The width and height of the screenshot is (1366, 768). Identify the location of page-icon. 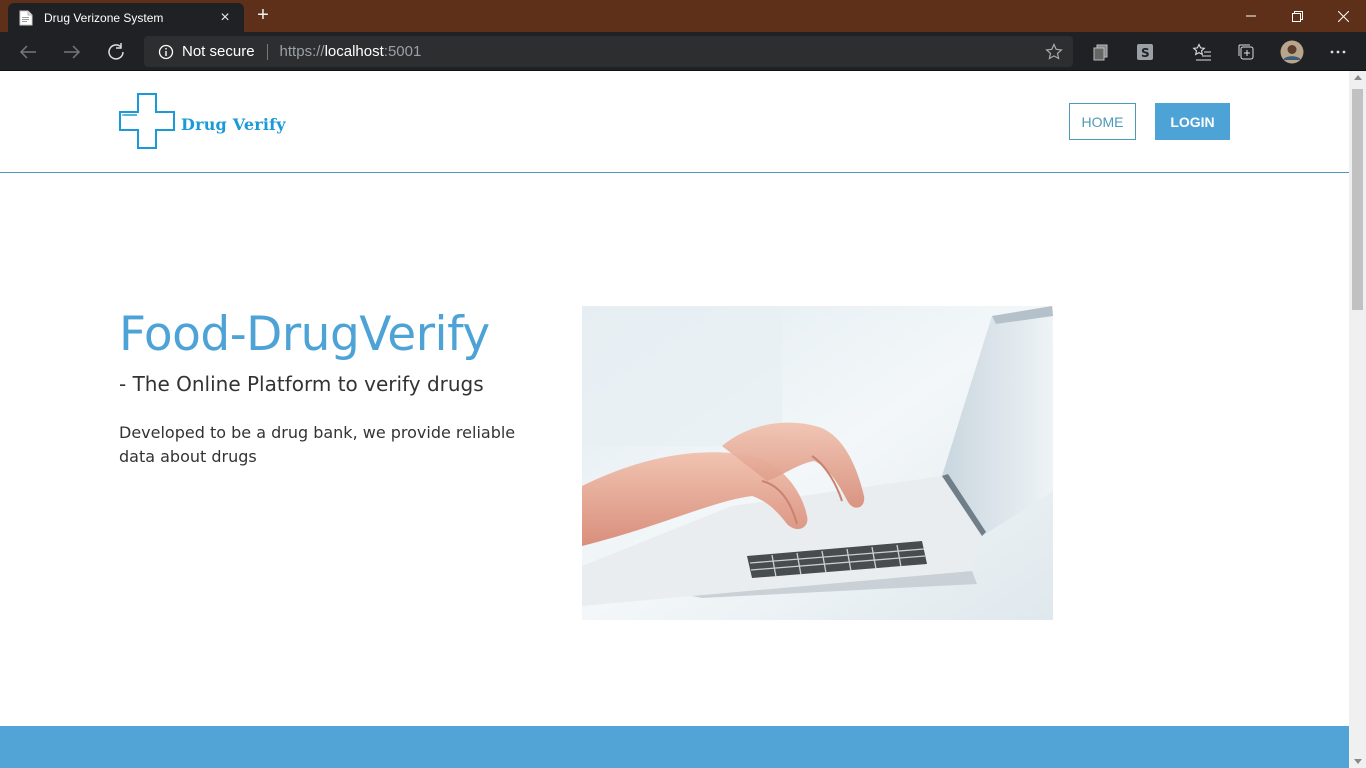
(26, 18).